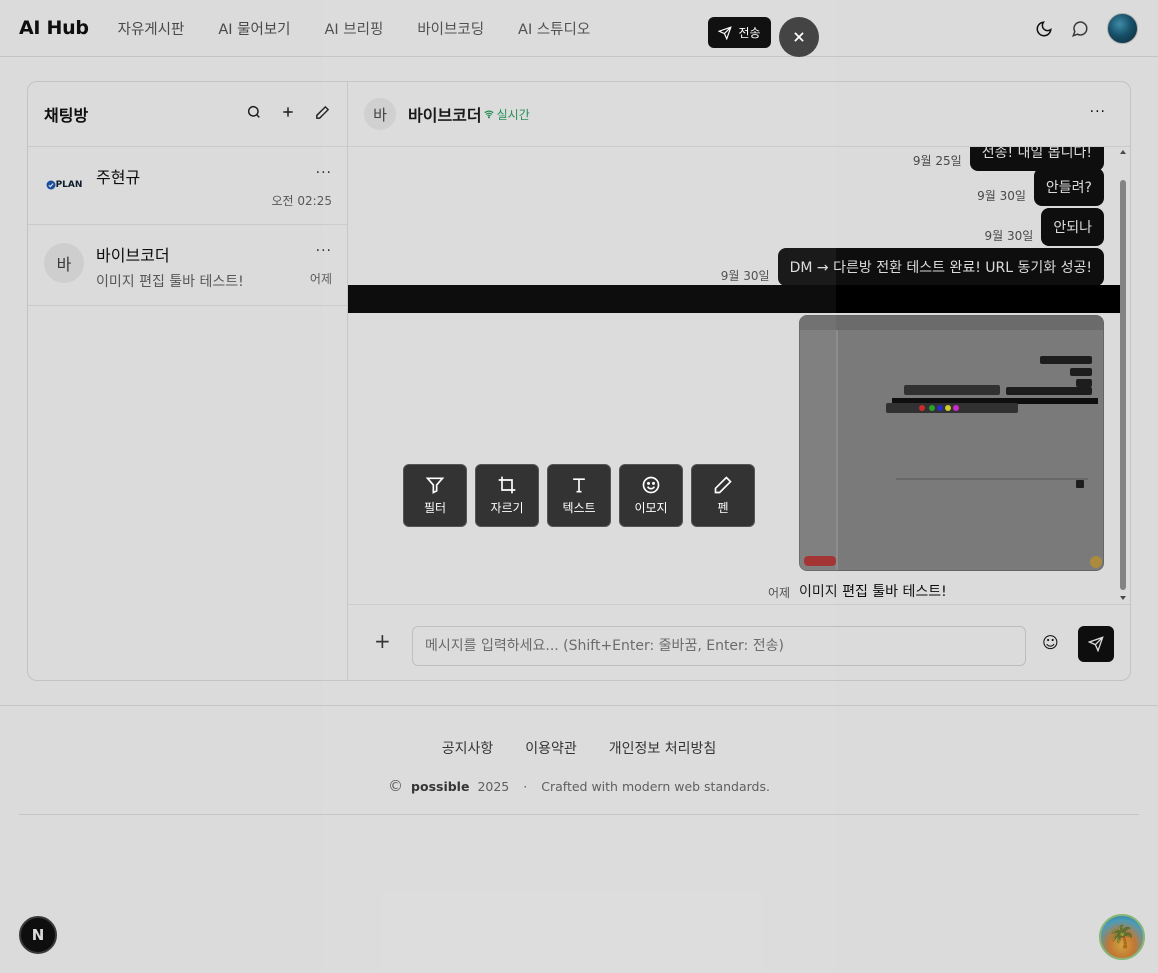 This screenshot has height=973, width=1158. I want to click on tool-emoji-button: 이모지, so click(651, 495).